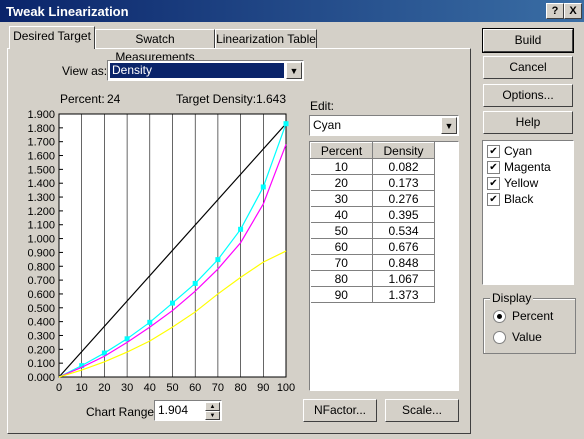 This screenshot has height=439, width=584. Describe the element at coordinates (403, 166) in the screenshot. I see `density-cell: 0.082` at that location.